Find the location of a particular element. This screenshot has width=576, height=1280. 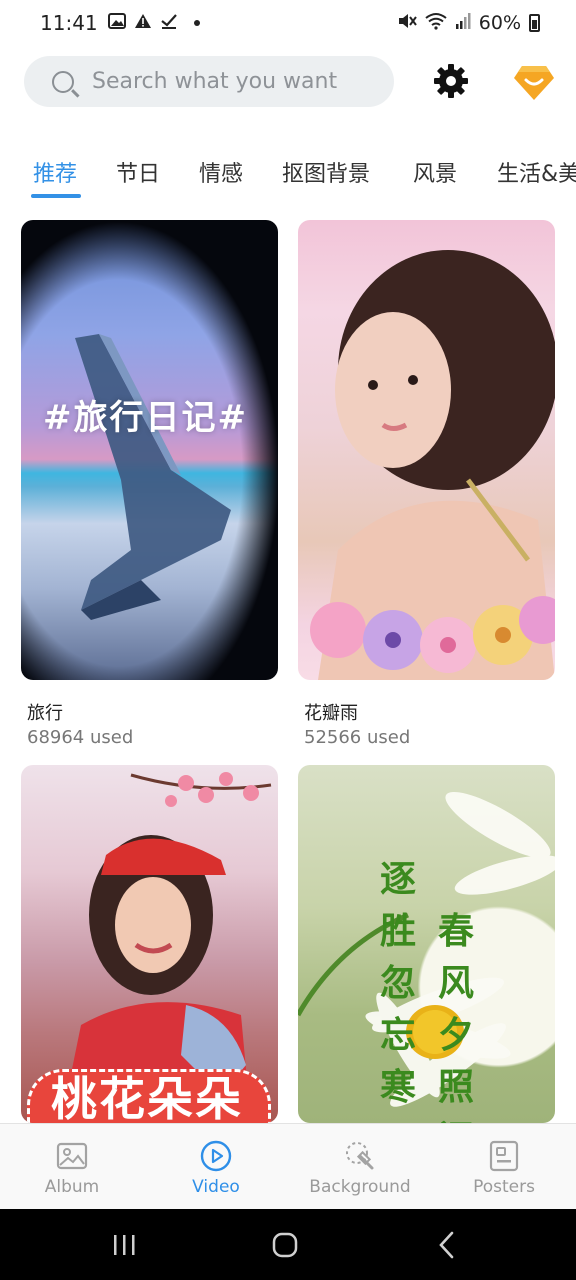

system-nav-bar is located at coordinates (288, 1244).